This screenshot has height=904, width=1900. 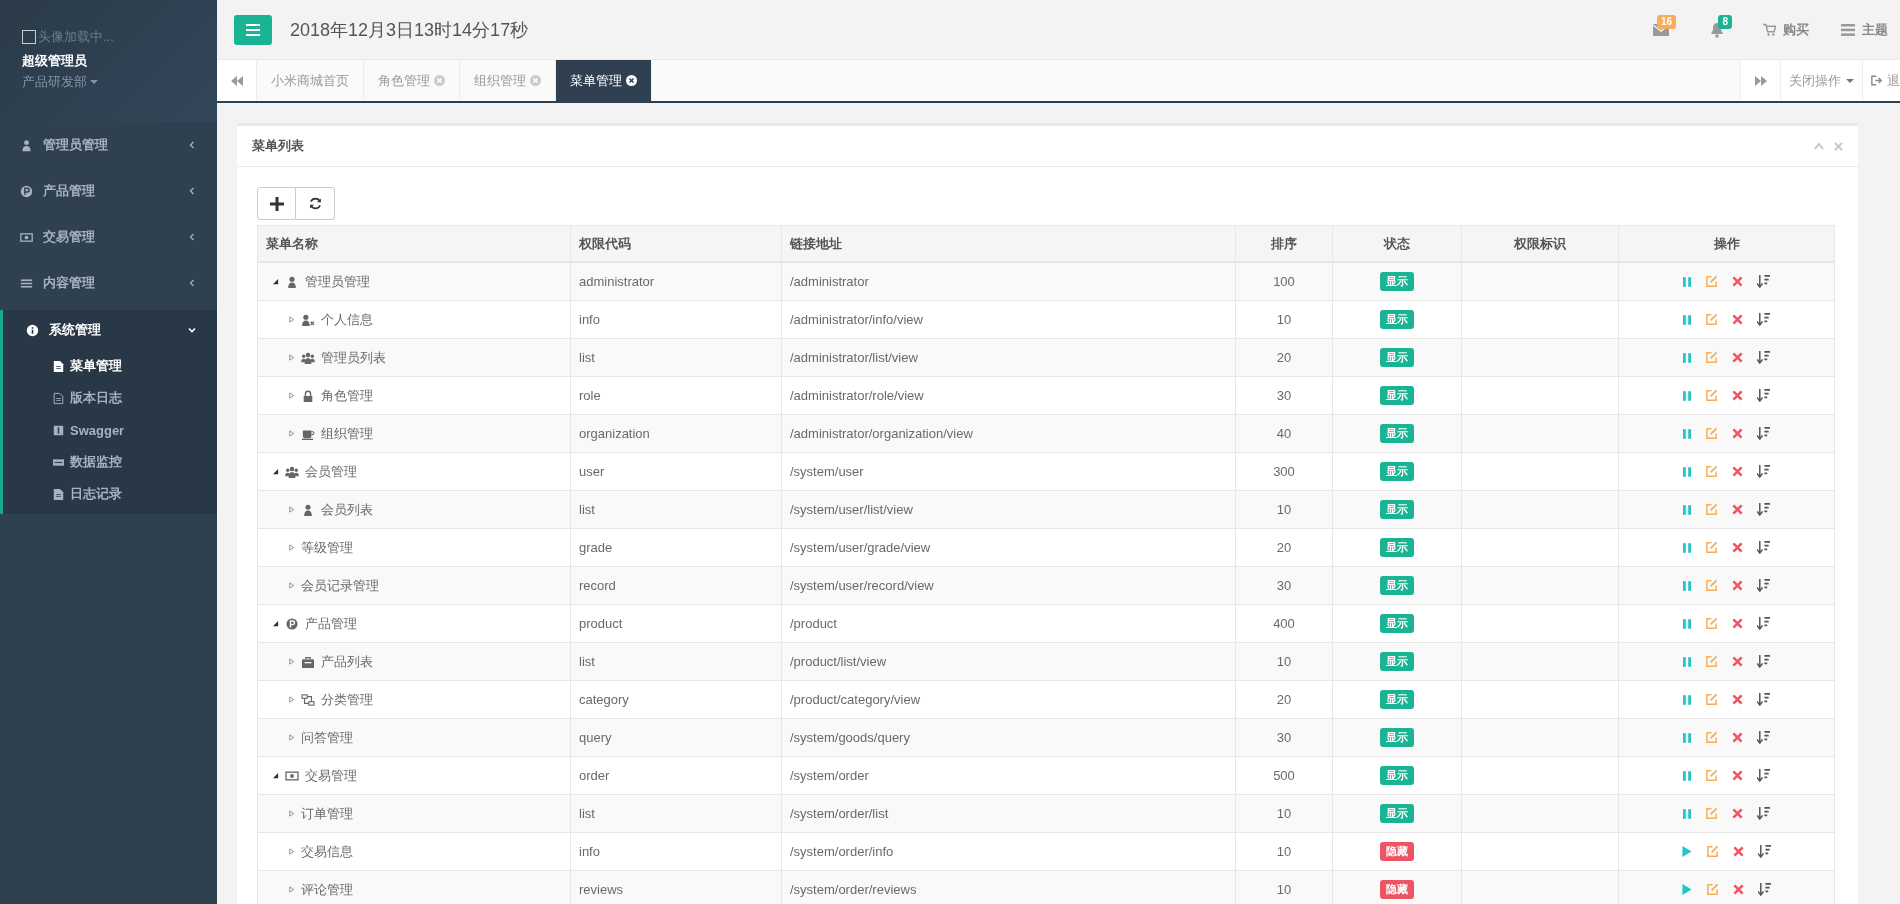 What do you see at coordinates (412, 80) in the screenshot?
I see `page-tab: 角色管理` at bounding box center [412, 80].